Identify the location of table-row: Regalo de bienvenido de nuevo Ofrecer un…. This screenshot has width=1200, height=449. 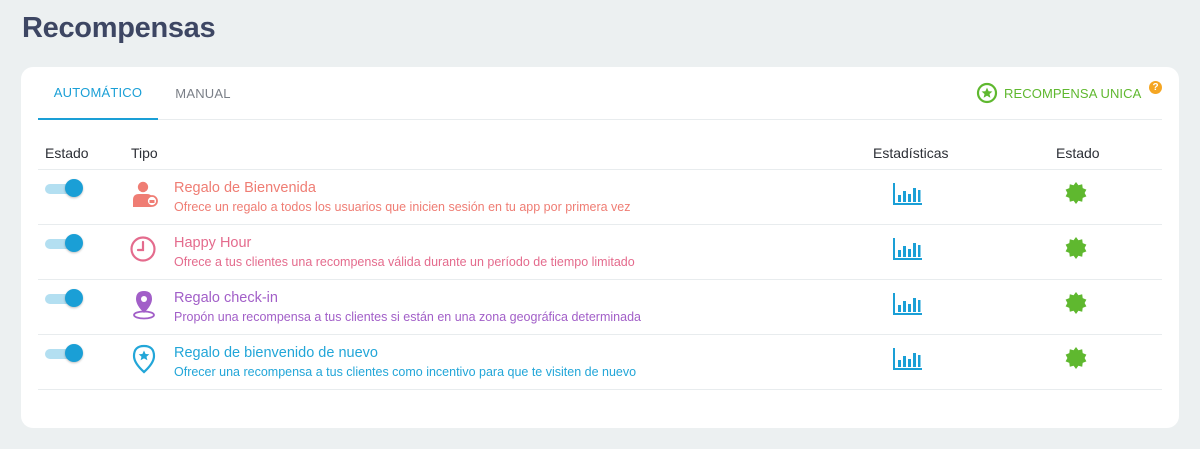
(600, 362).